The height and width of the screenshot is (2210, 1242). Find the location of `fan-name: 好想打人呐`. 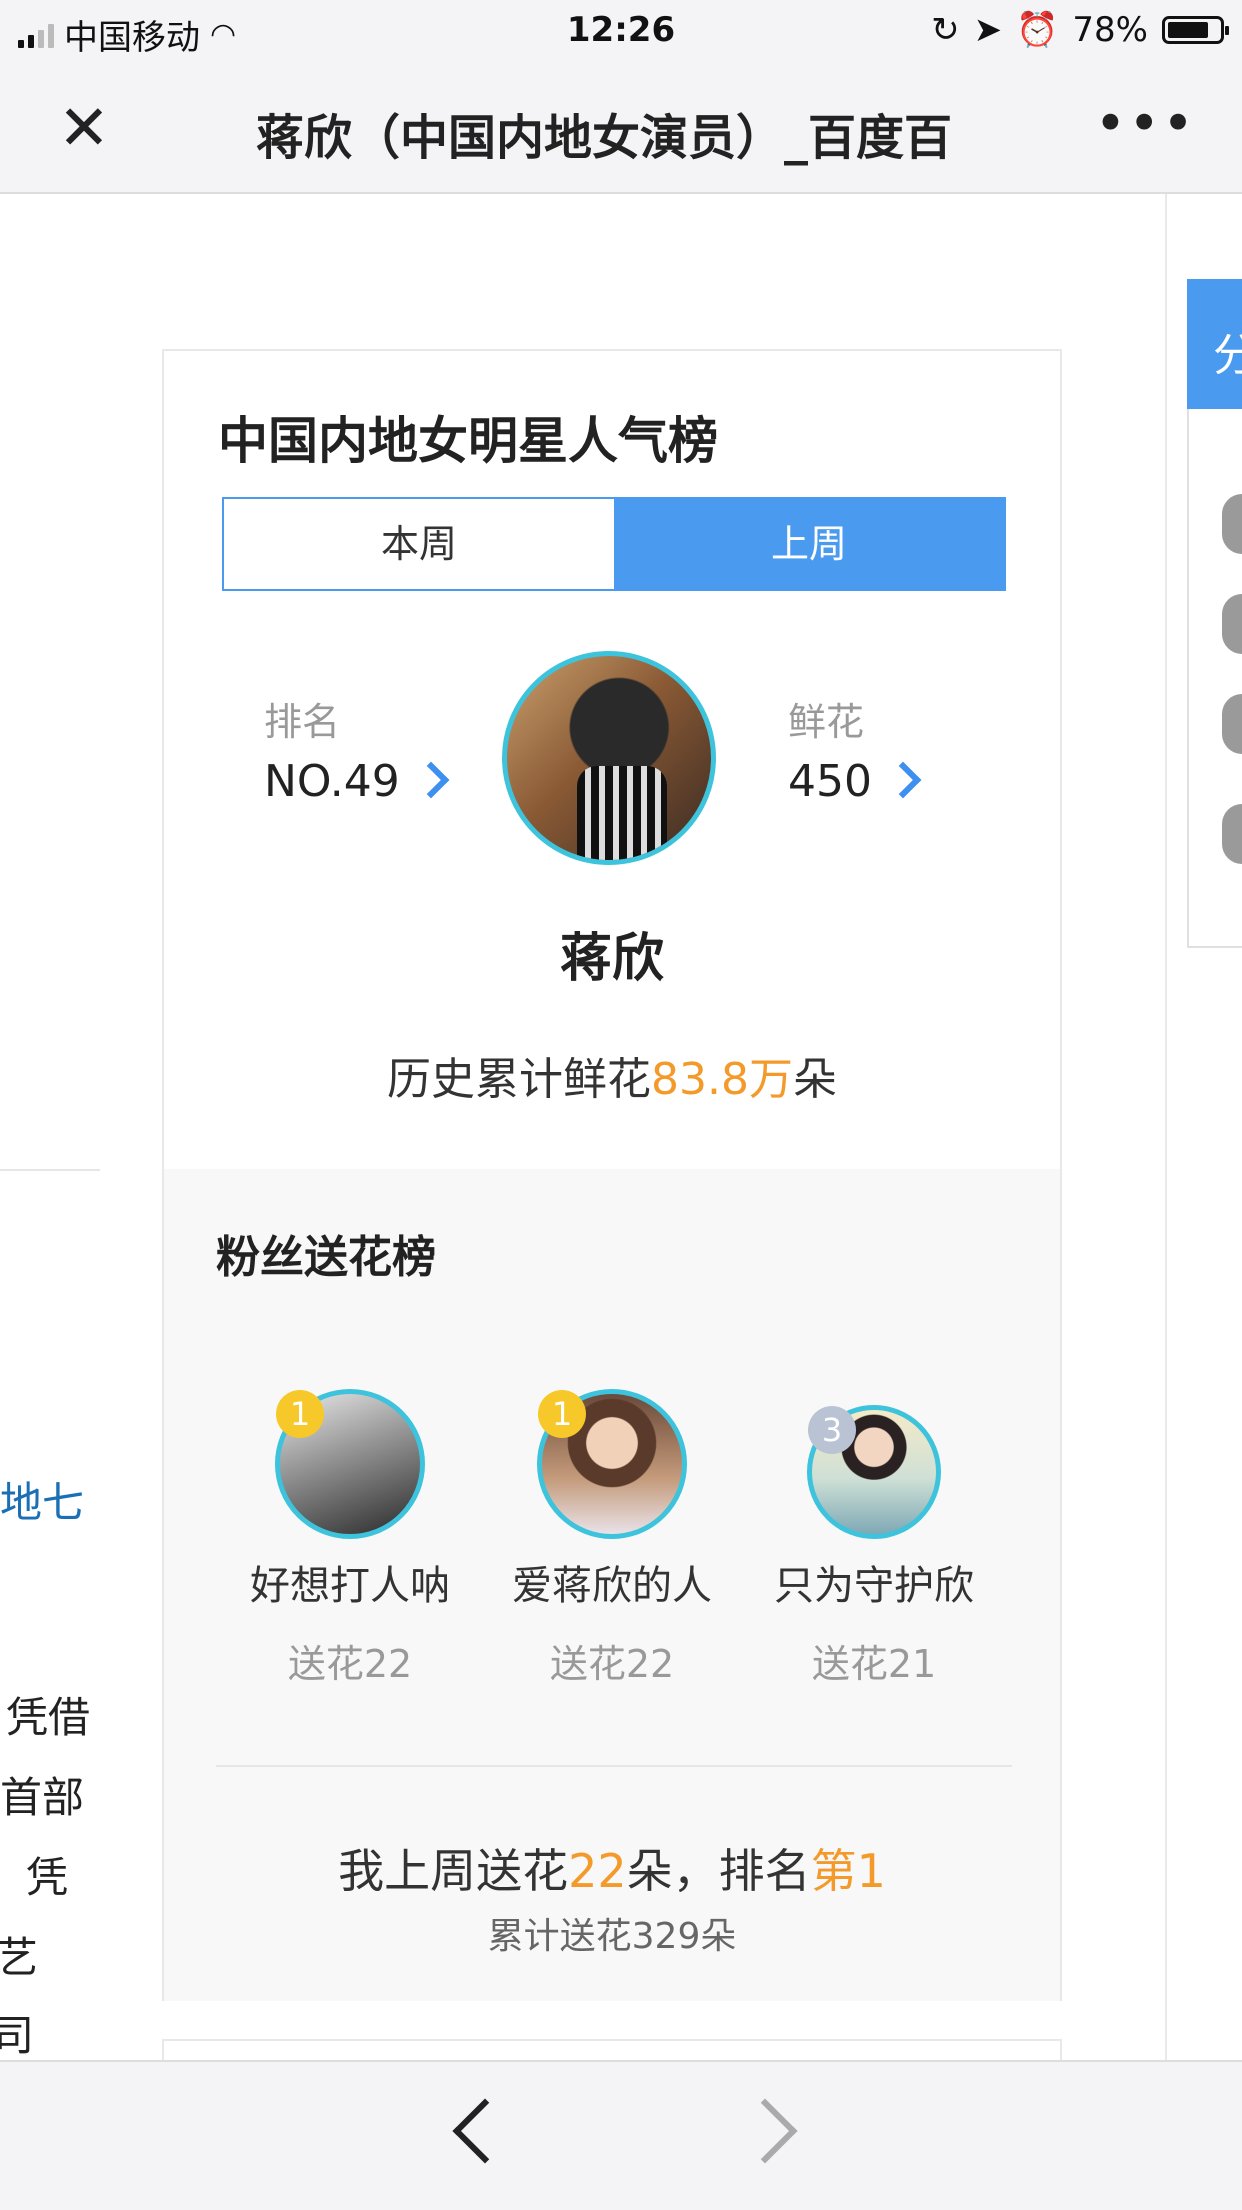

fan-name: 好想打人呐 is located at coordinates (350, 1586).